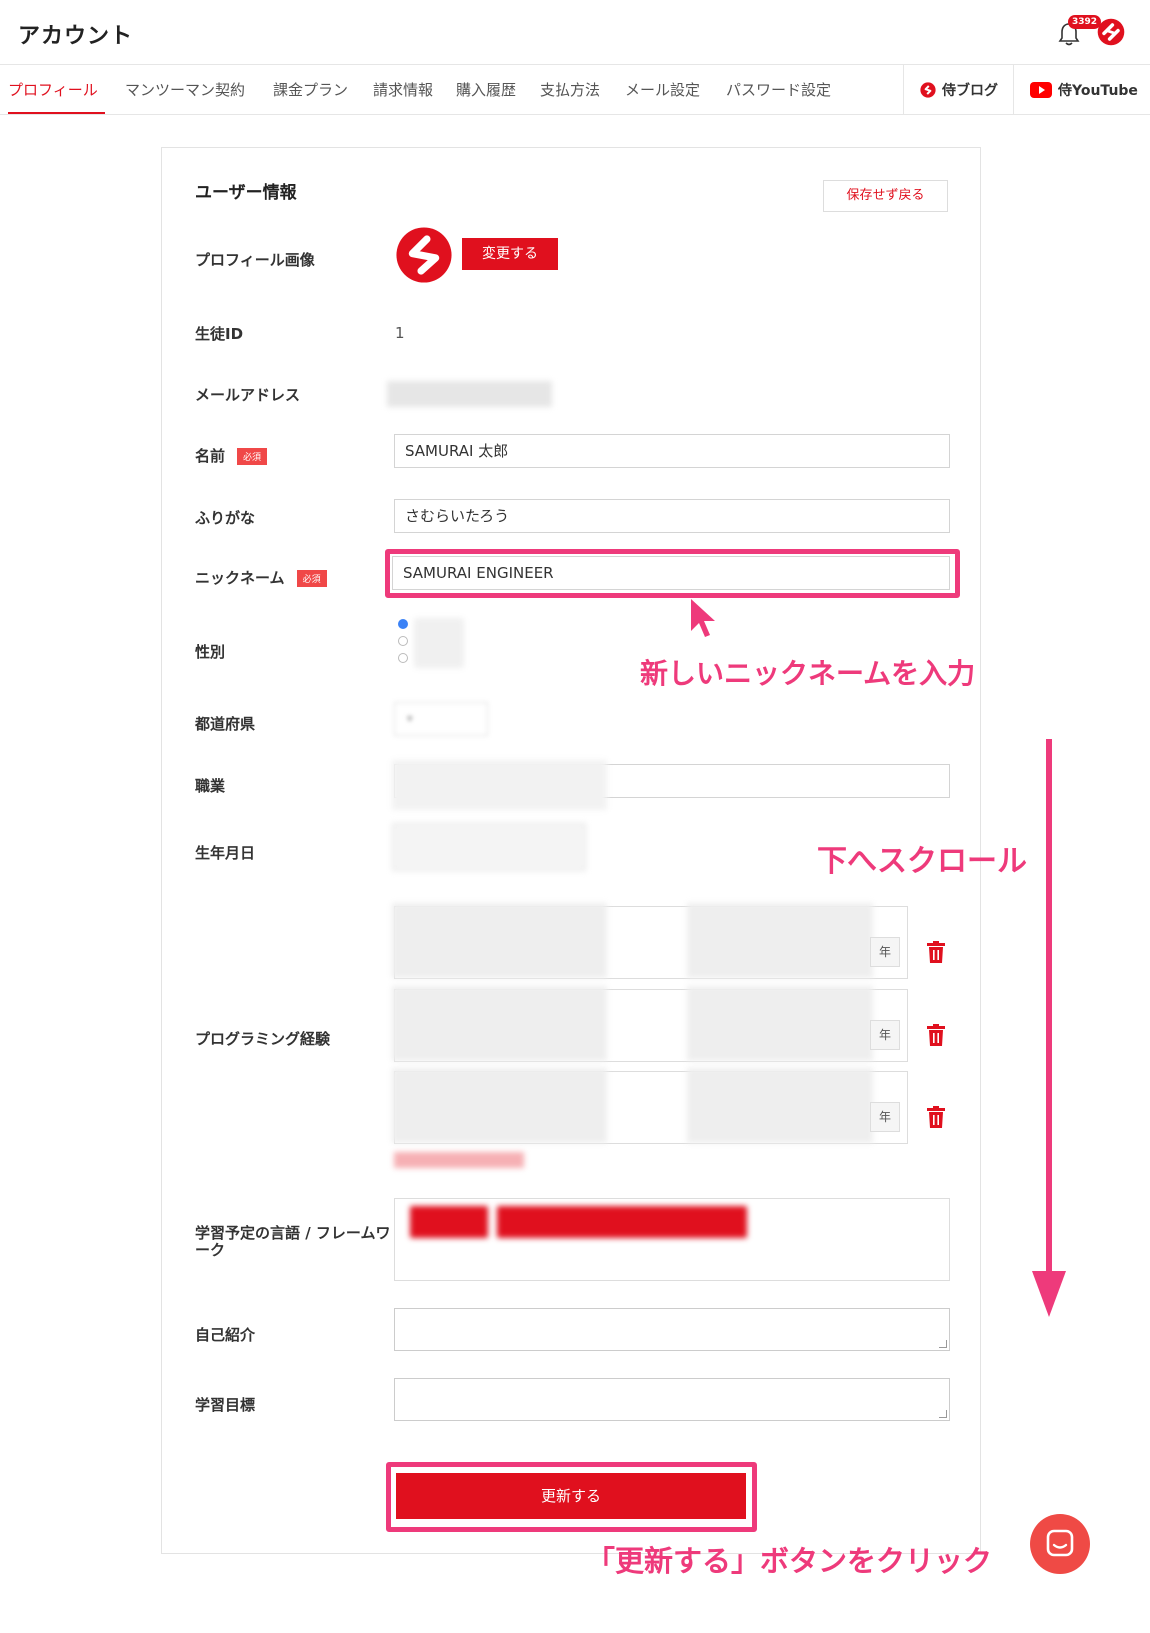 This screenshot has width=1150, height=1633. Describe the element at coordinates (703, 618) in the screenshot. I see `cursor-icon` at that location.